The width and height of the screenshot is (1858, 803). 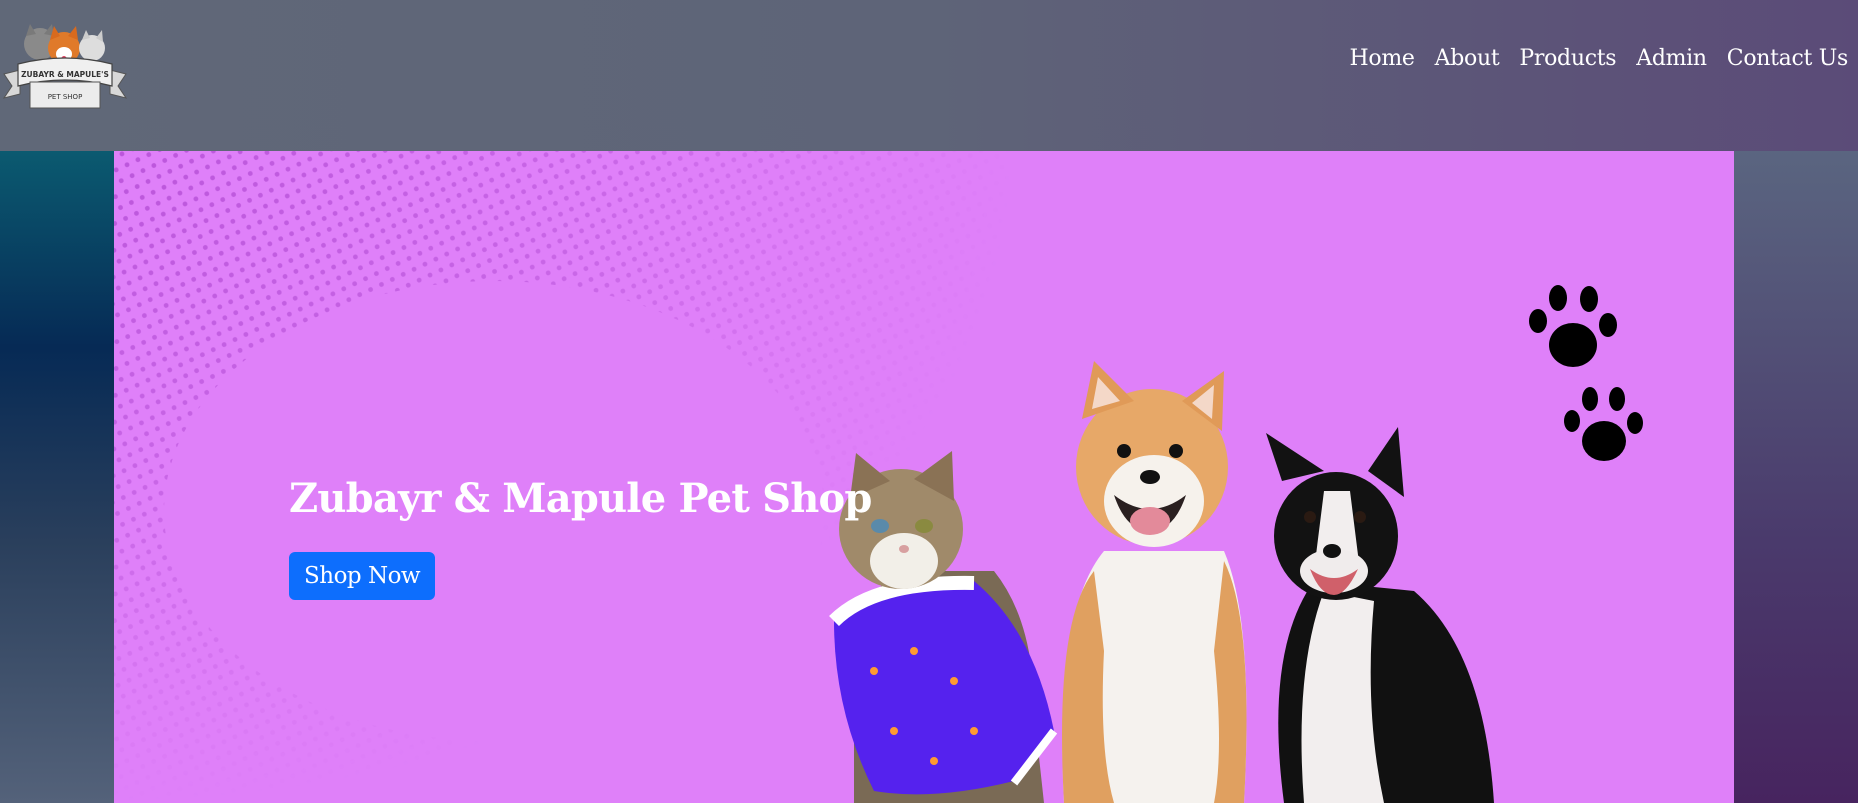 What do you see at coordinates (65, 74) in the screenshot?
I see `logo-text: ZUBAYR & MAPULE'S` at bounding box center [65, 74].